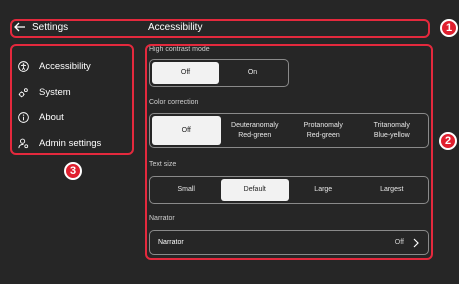 The image size is (459, 284). What do you see at coordinates (73, 171) in the screenshot?
I see `callout-badge-3: 3` at bounding box center [73, 171].